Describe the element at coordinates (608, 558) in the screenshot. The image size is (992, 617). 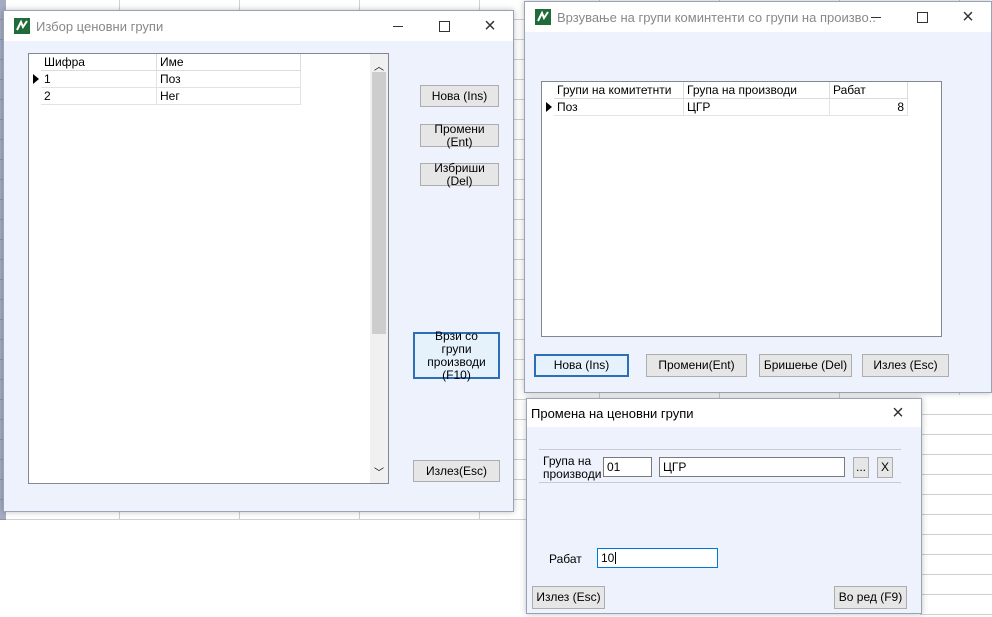
I see `discount-value: 10` at that location.